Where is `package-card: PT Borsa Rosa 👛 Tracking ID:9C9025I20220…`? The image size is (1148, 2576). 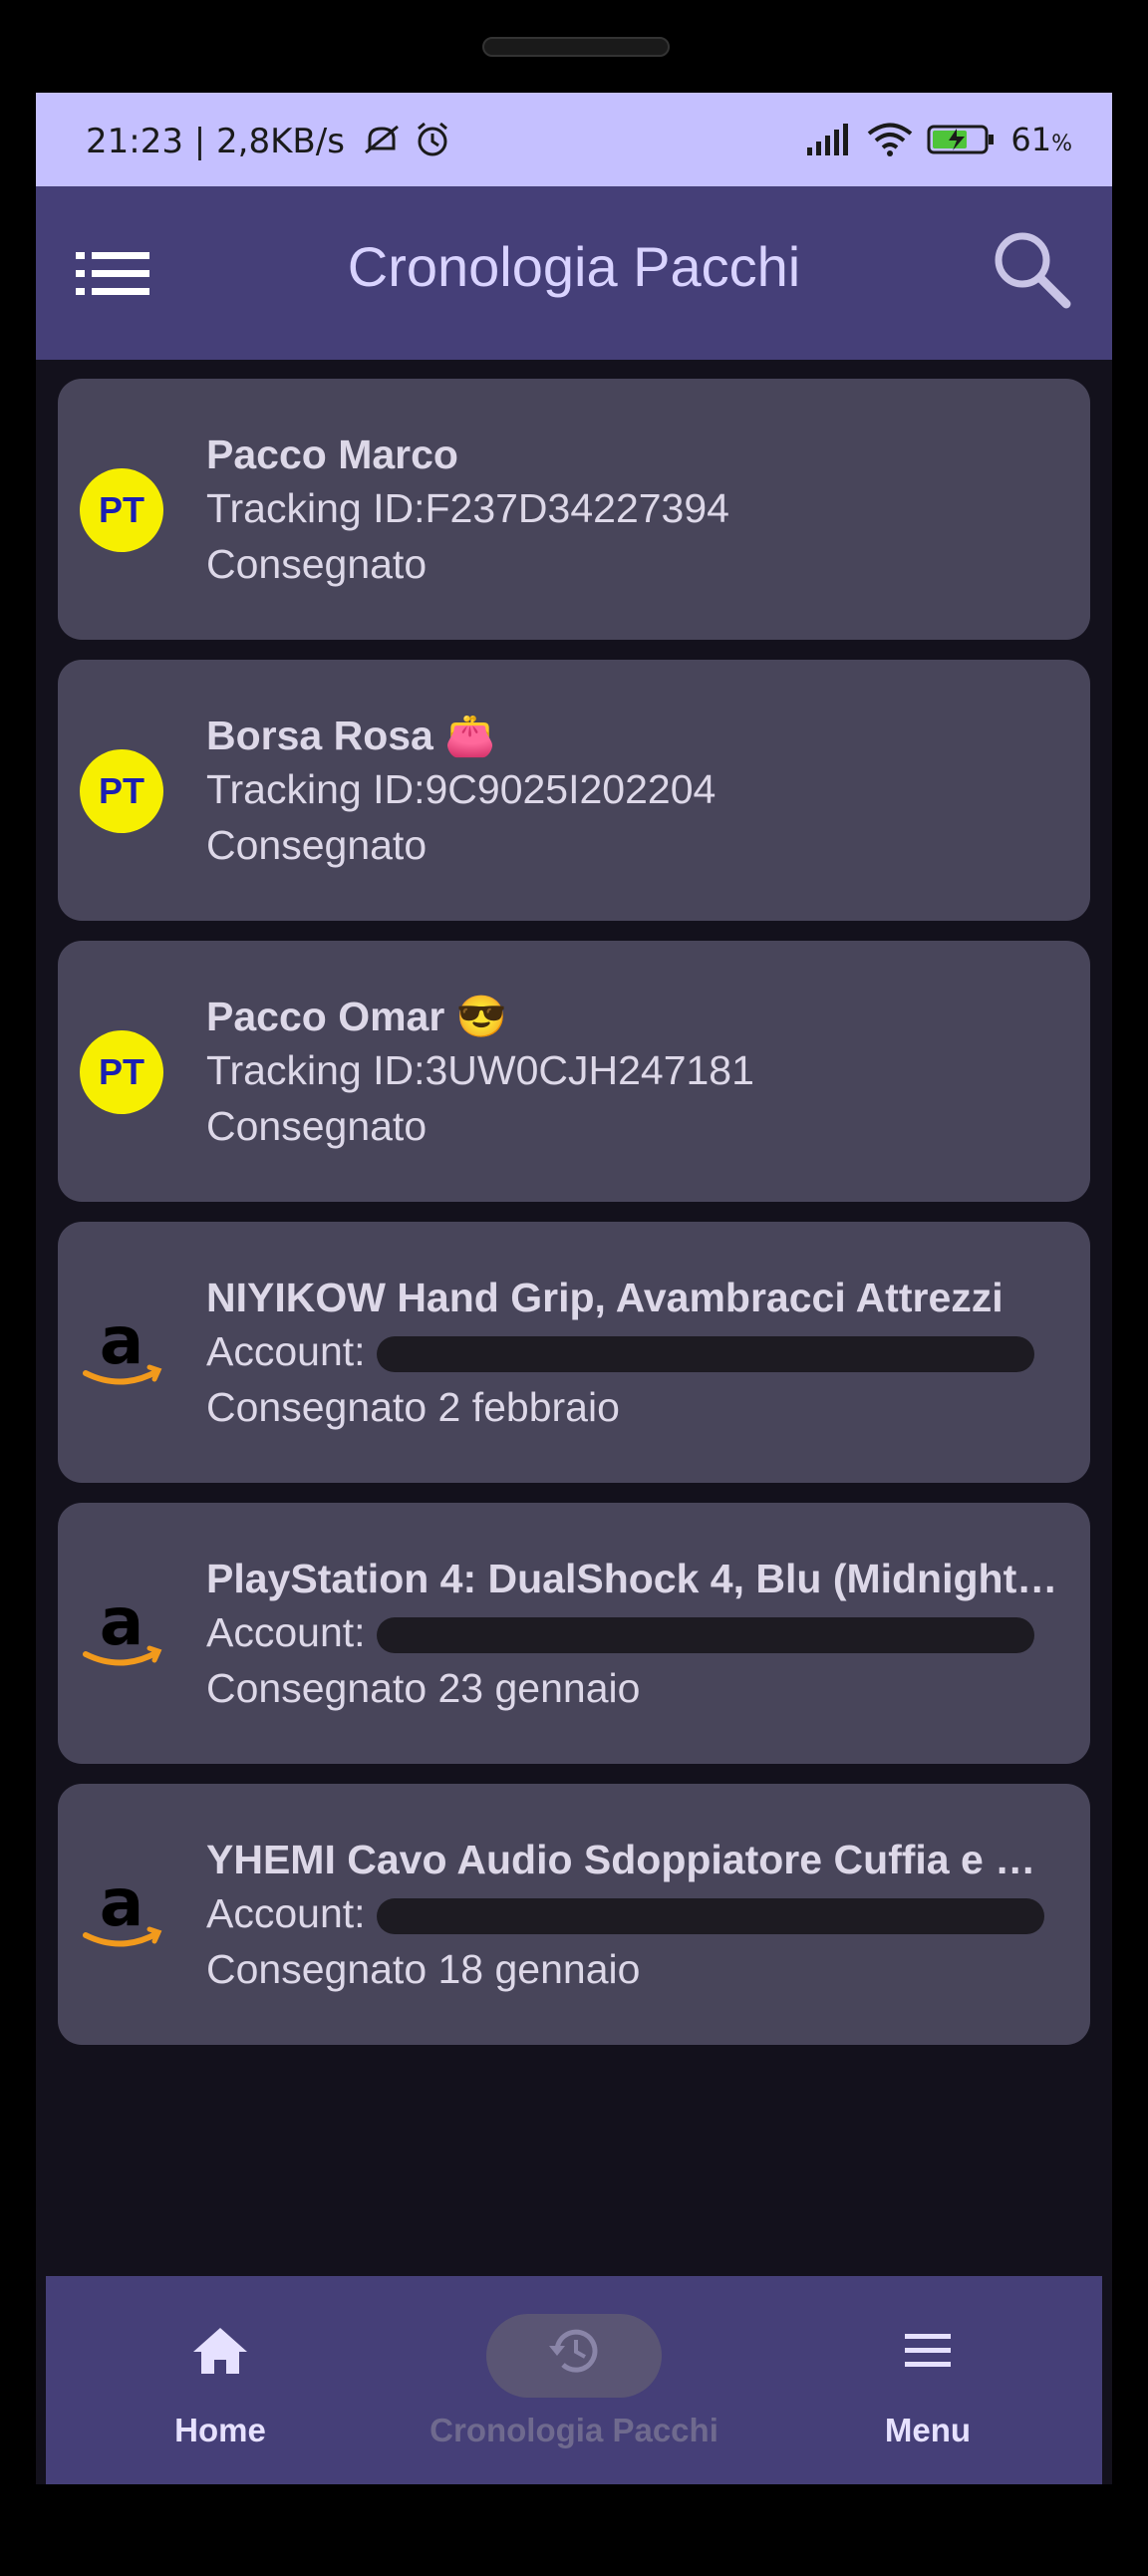
package-card: PT Borsa Rosa 👛 Tracking ID:9C9025I20220… is located at coordinates (574, 790).